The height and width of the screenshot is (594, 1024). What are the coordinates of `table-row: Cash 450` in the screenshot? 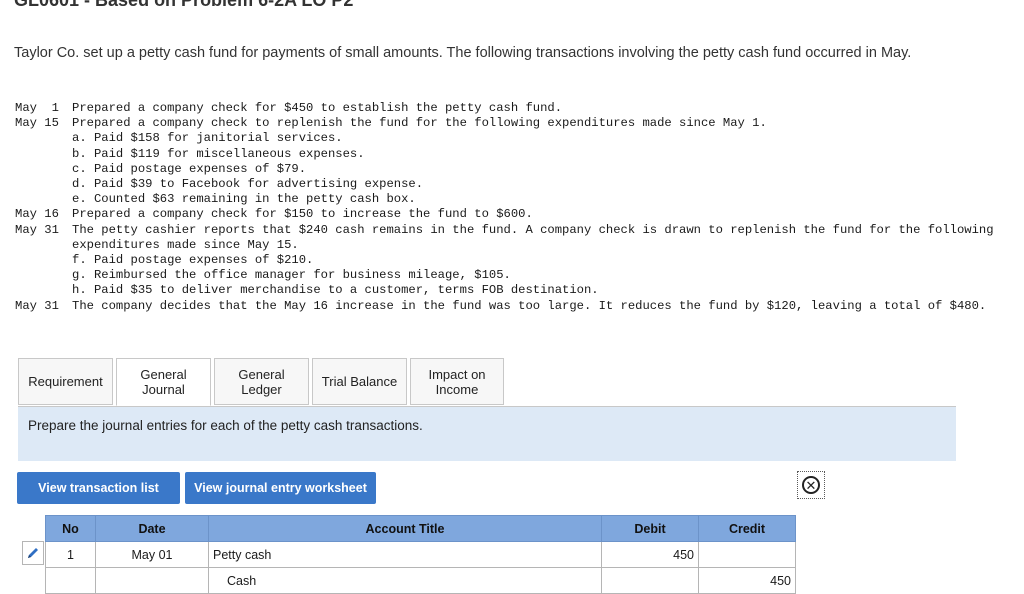 It's located at (420, 580).